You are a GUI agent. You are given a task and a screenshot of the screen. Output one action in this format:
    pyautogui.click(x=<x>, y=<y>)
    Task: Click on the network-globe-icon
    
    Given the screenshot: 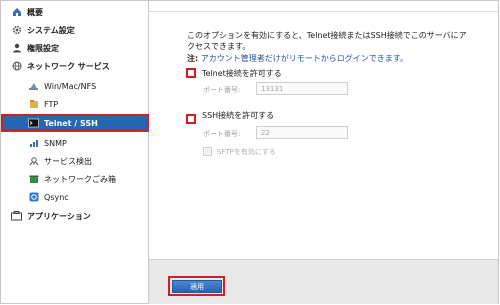 What is the action you would take?
    pyautogui.click(x=16, y=66)
    